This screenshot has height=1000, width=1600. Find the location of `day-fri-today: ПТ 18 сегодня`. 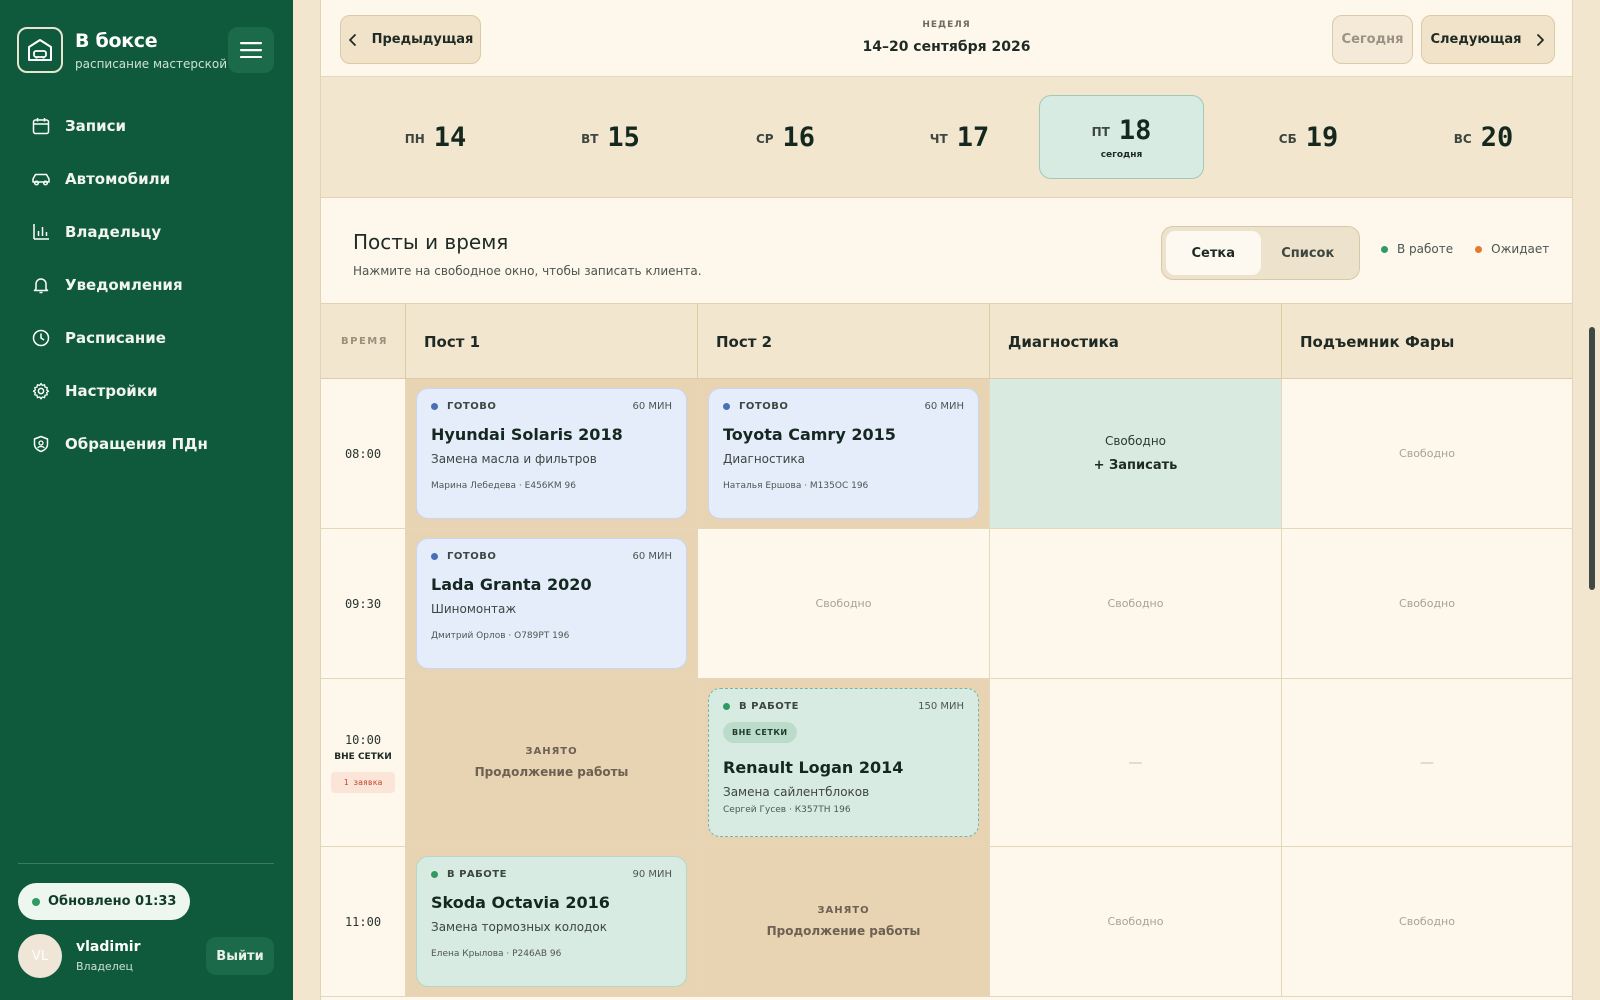

day-fri-today: ПТ 18 сегодня is located at coordinates (1121, 137).